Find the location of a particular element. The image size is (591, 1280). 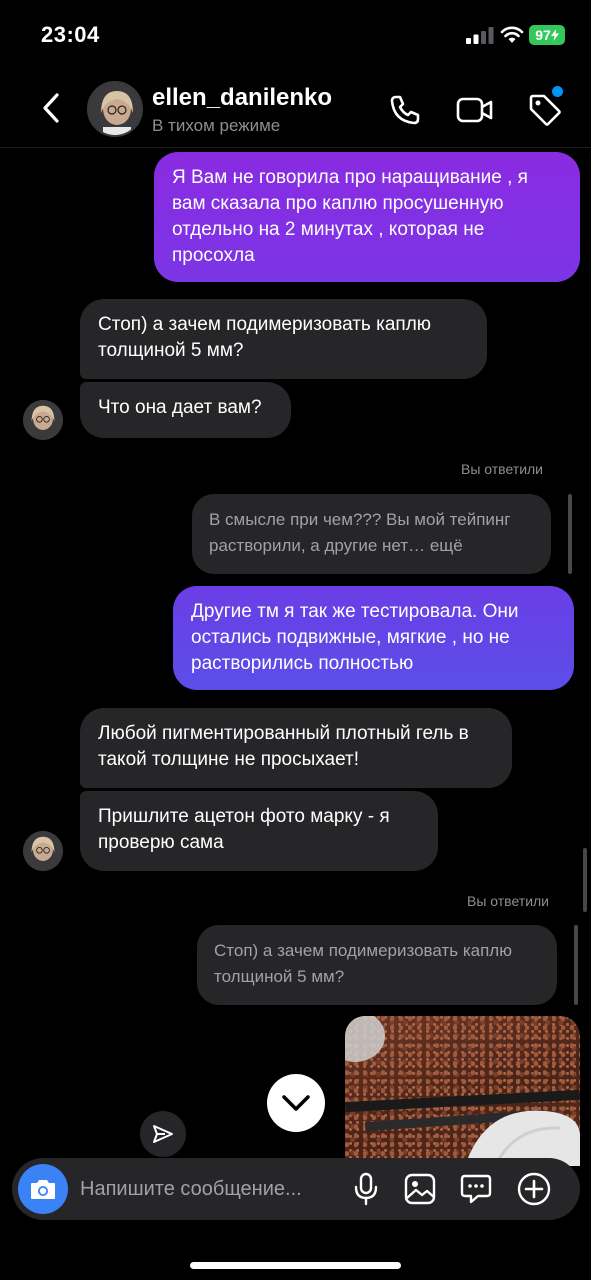

back-button is located at coordinates (51, 108).